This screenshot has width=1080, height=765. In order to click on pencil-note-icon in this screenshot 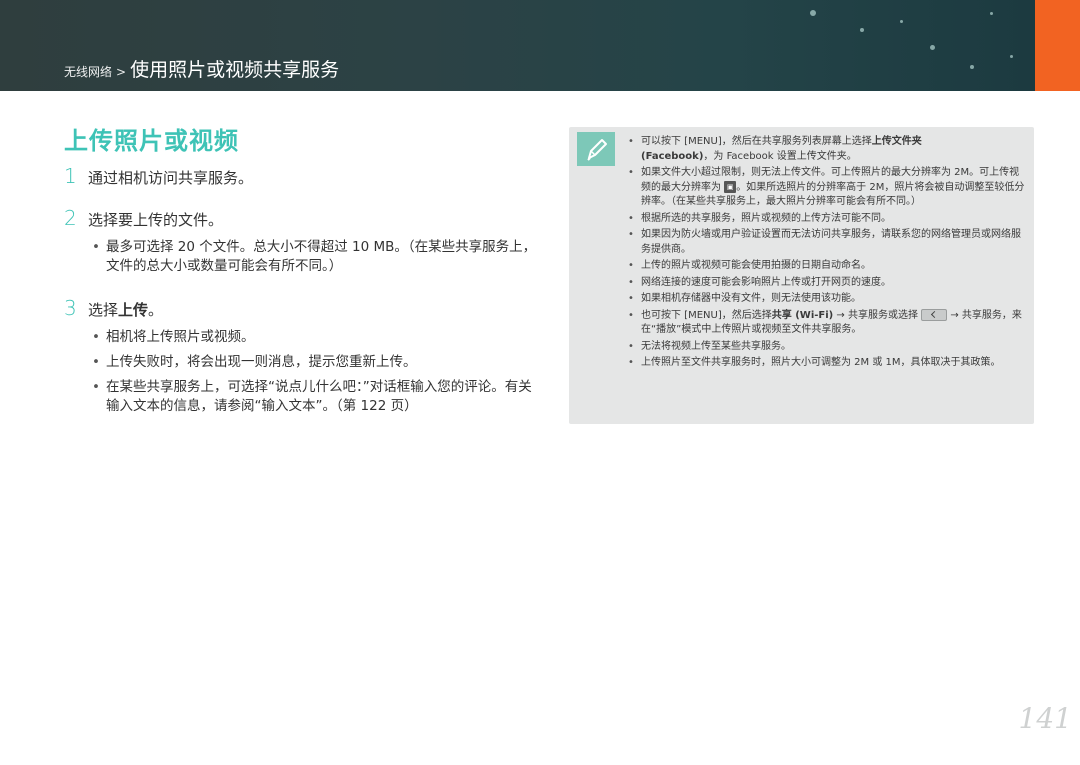, I will do `click(596, 149)`.